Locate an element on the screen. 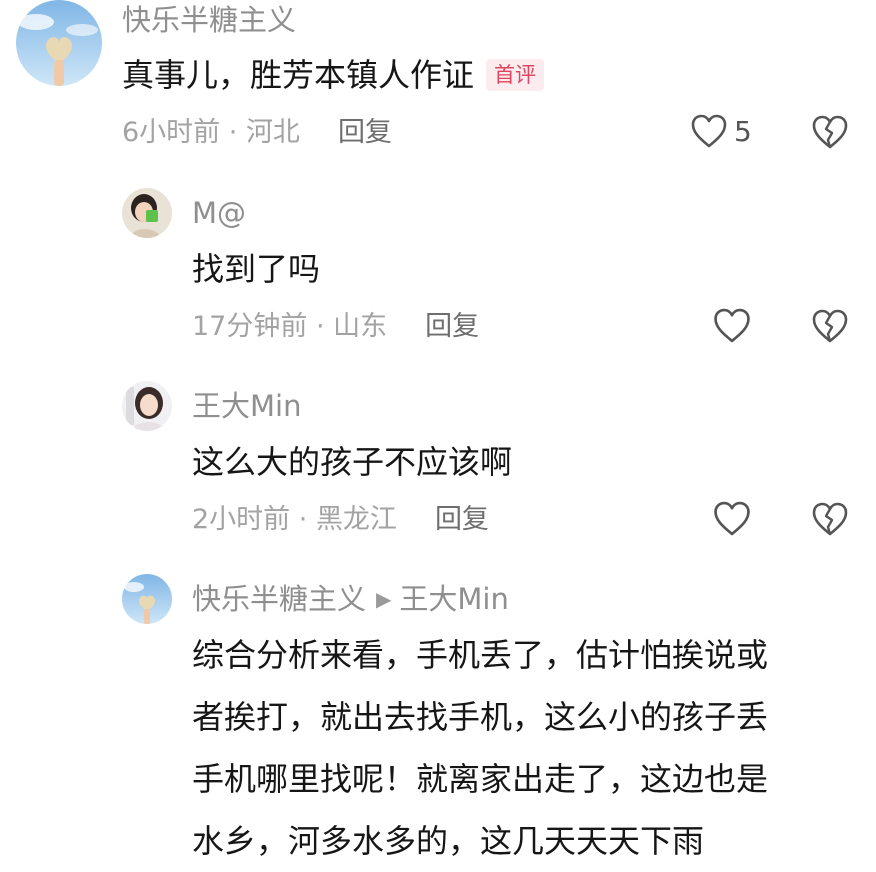 The width and height of the screenshot is (876, 872). like-count: 5 is located at coordinates (743, 131).